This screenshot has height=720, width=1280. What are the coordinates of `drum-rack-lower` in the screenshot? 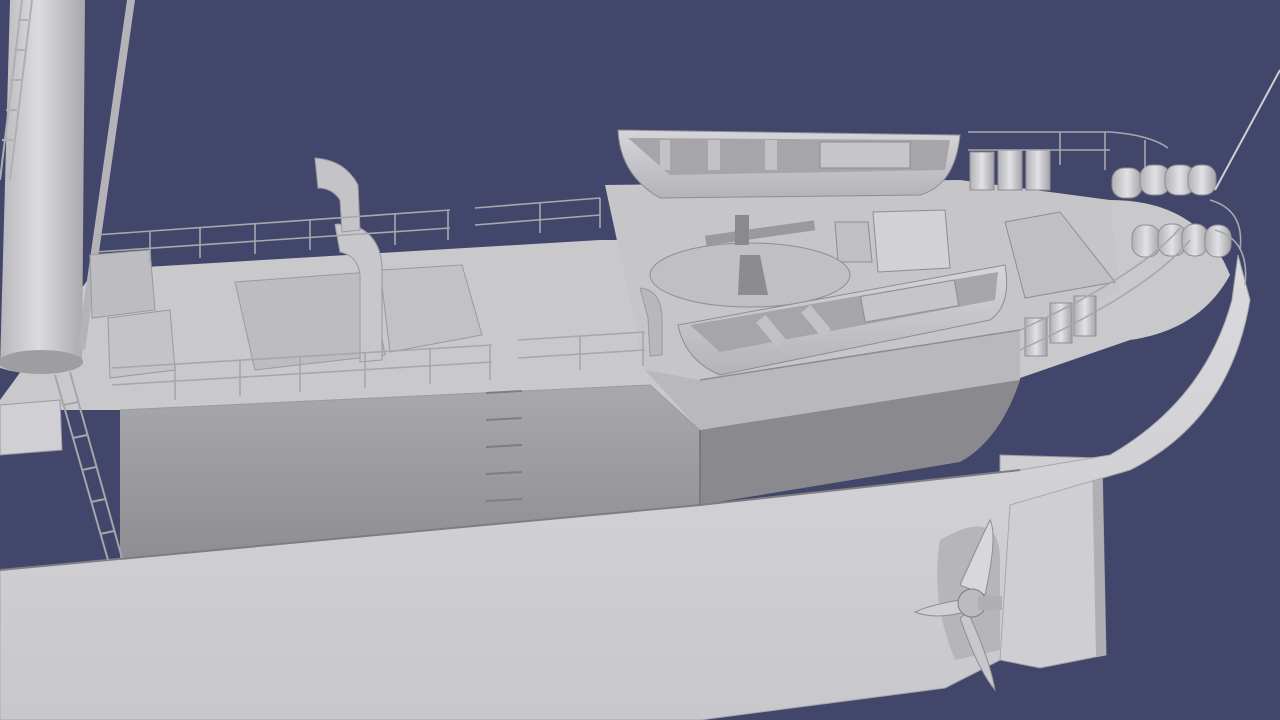 It's located at (1181, 240).